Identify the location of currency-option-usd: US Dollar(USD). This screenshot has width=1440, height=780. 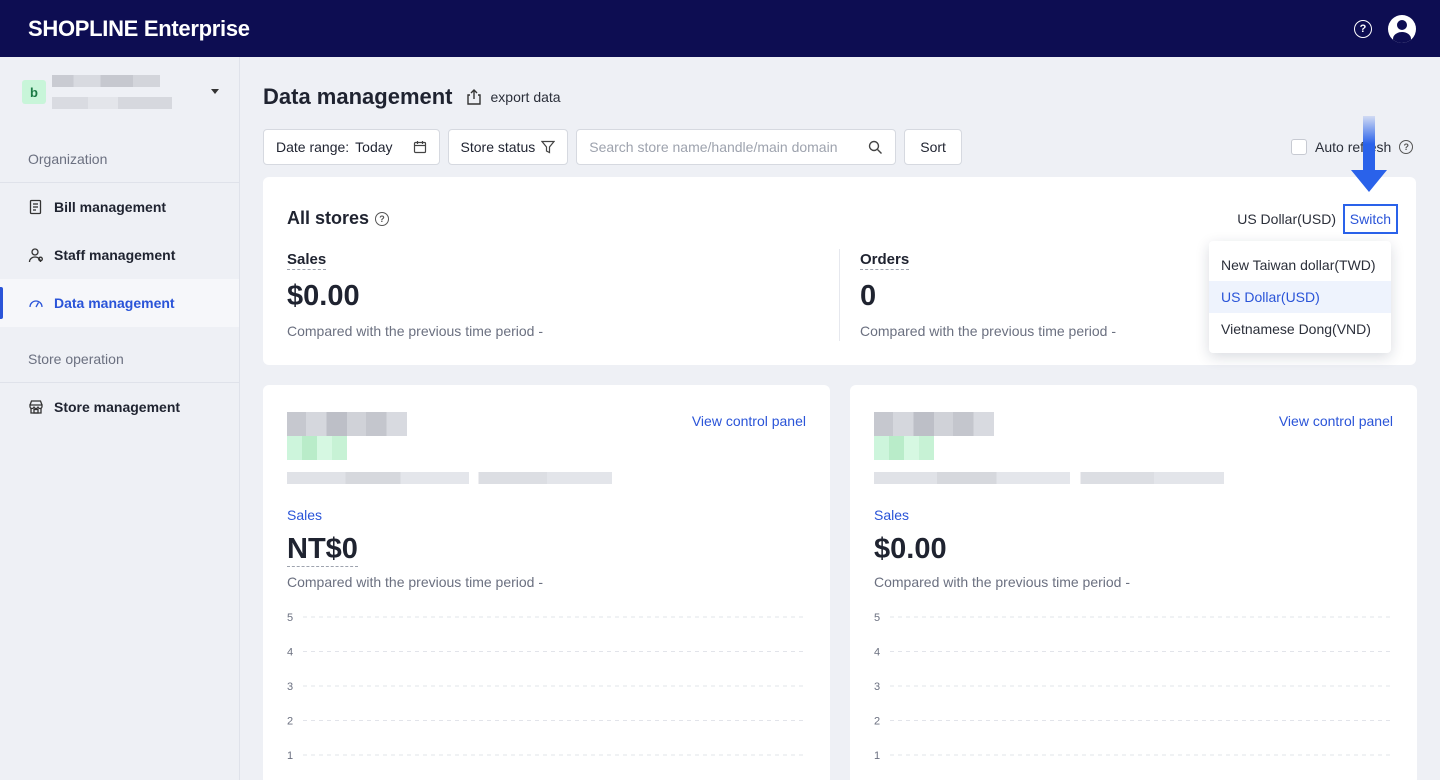
(1300, 297).